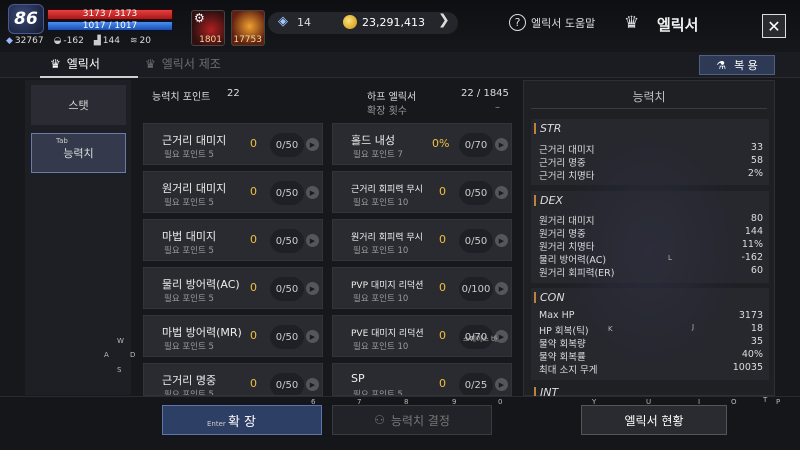 This screenshot has height=450, width=800. I want to click on nav-item-stats: 스탯, so click(78, 105).